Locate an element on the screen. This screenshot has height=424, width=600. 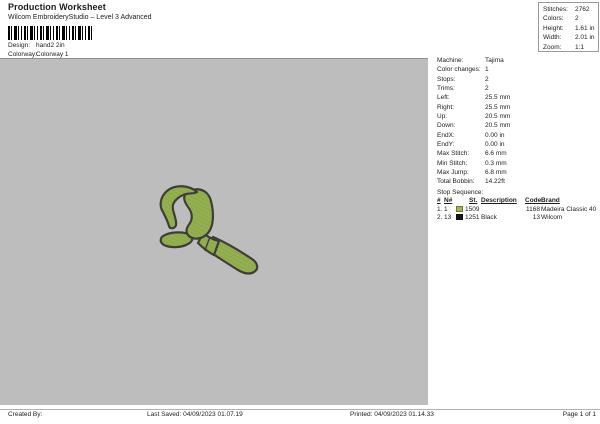
info-total-bobbin: Total Bobbin: 14.22ft is located at coordinates (517, 181).